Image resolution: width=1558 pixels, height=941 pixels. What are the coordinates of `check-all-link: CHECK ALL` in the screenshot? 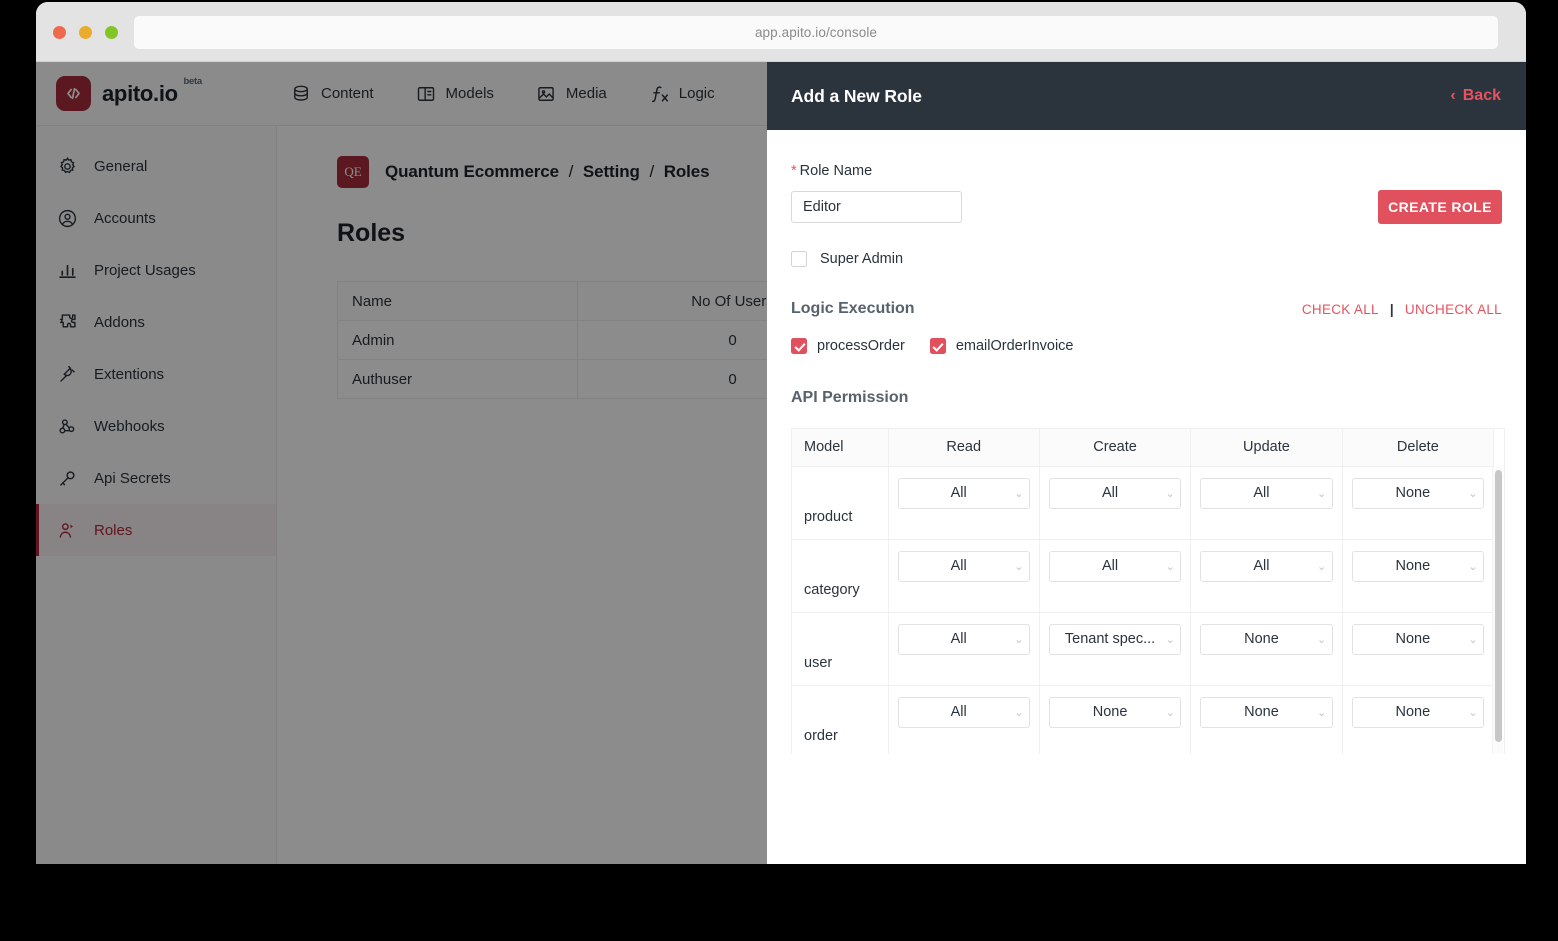 It's located at (1340, 309).